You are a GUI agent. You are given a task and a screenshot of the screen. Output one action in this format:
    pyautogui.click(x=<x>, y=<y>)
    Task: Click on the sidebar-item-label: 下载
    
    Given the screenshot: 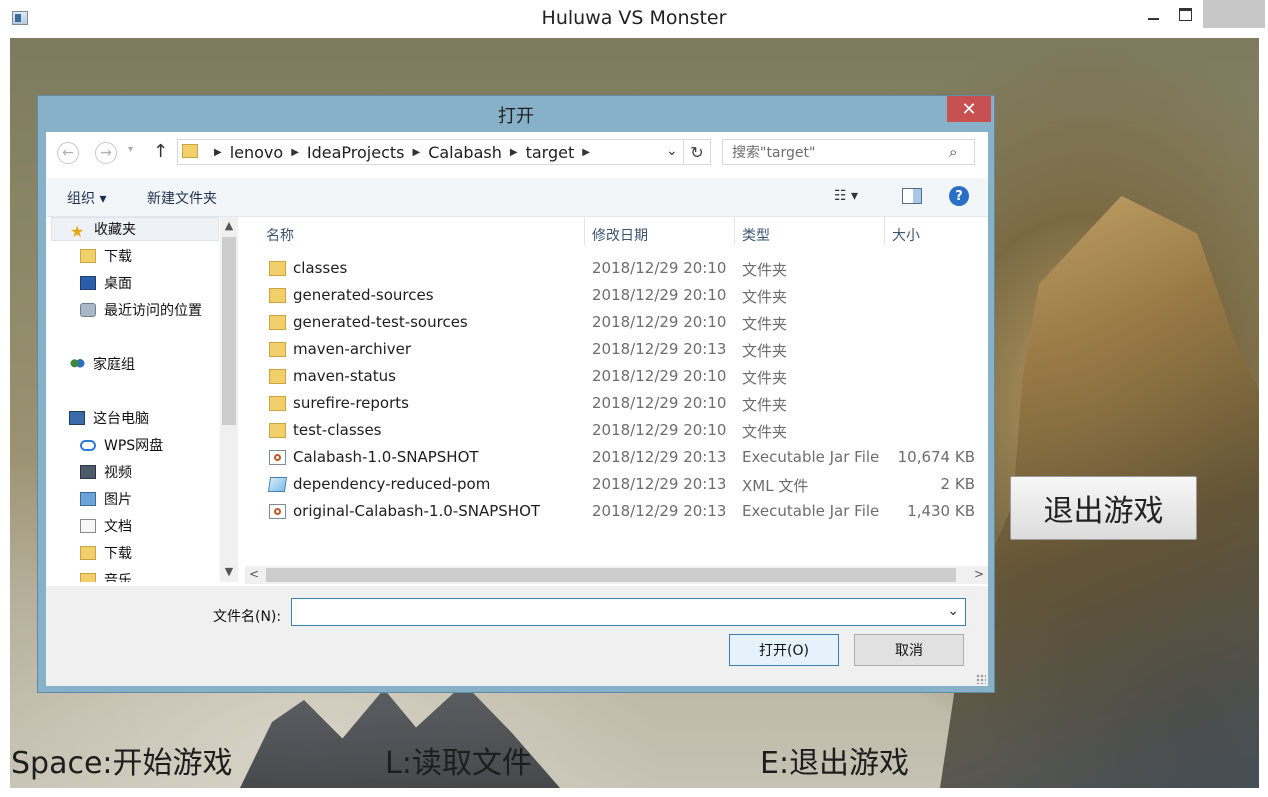 What is the action you would take?
    pyautogui.click(x=118, y=257)
    